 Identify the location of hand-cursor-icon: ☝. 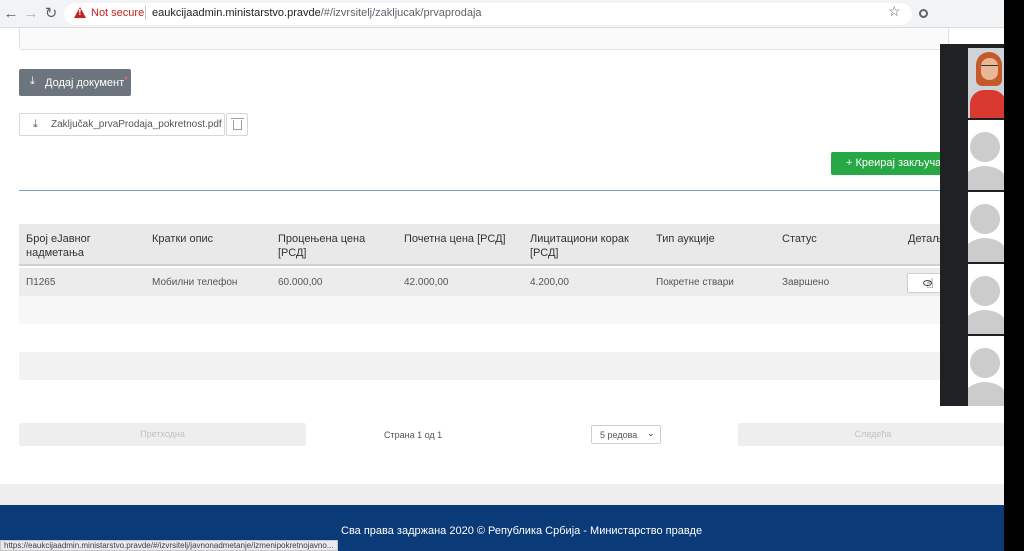
(930, 284).